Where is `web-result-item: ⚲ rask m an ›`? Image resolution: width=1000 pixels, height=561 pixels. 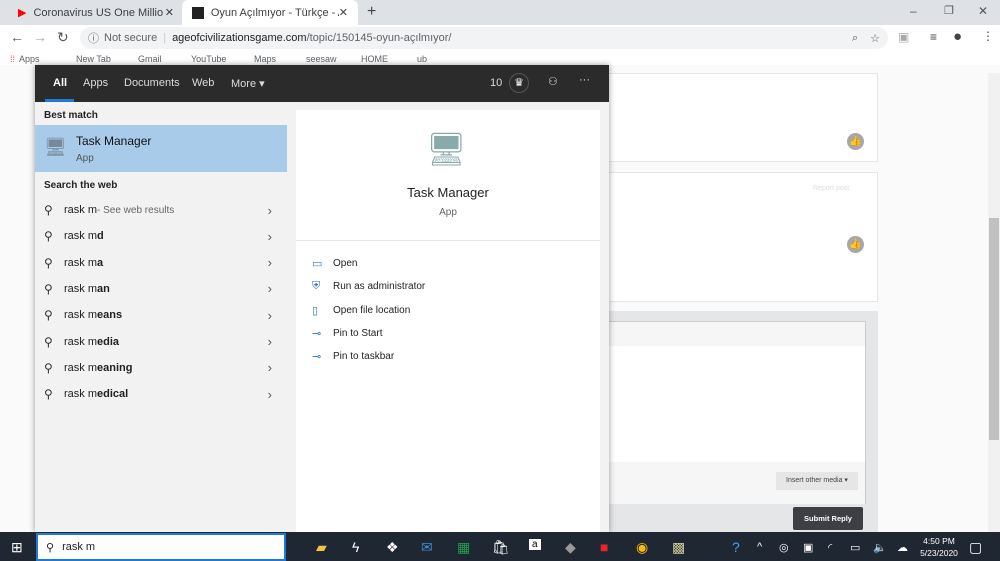
web-result-item: ⚲ rask m an › is located at coordinates (161, 289).